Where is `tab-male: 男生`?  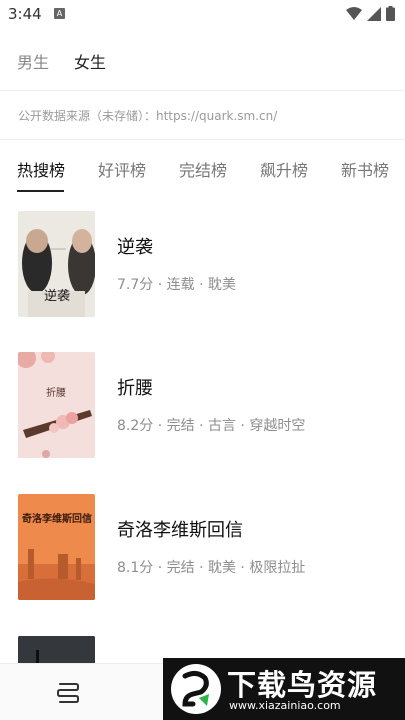
tab-male: 男生 is located at coordinates (33, 61).